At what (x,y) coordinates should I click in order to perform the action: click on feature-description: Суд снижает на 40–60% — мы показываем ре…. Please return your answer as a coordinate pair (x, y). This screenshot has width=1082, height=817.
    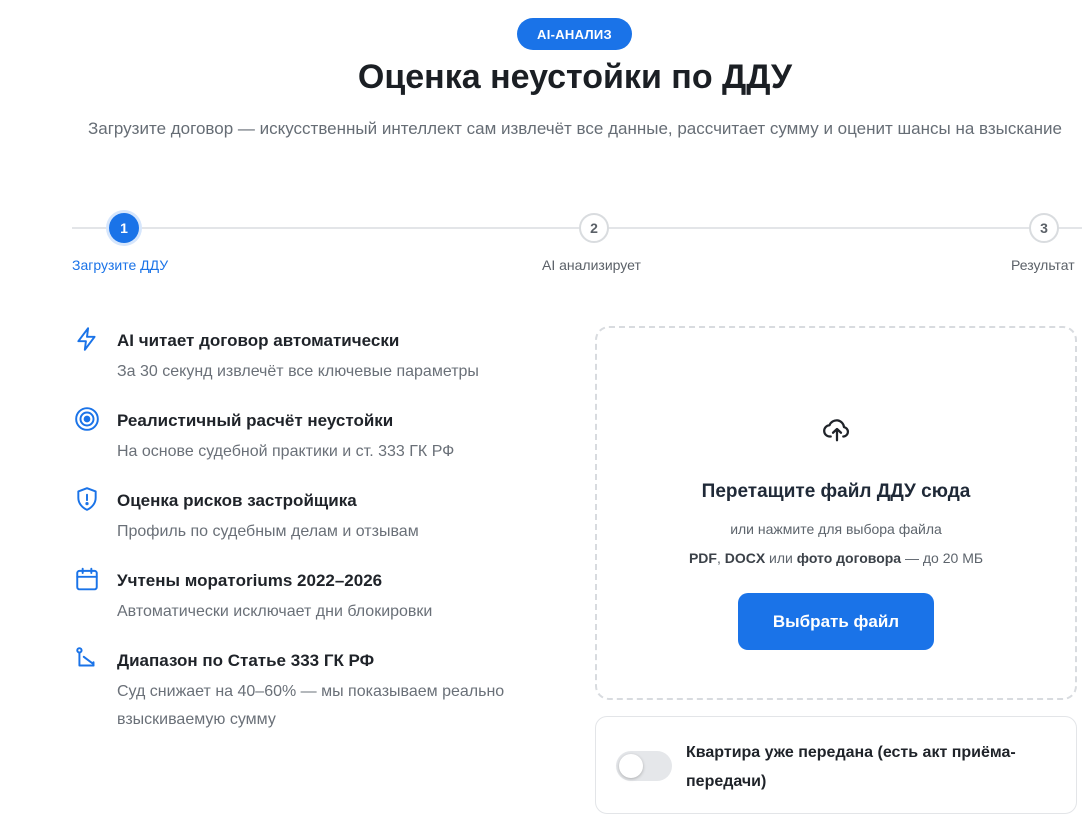
    Looking at the image, I should click on (311, 705).